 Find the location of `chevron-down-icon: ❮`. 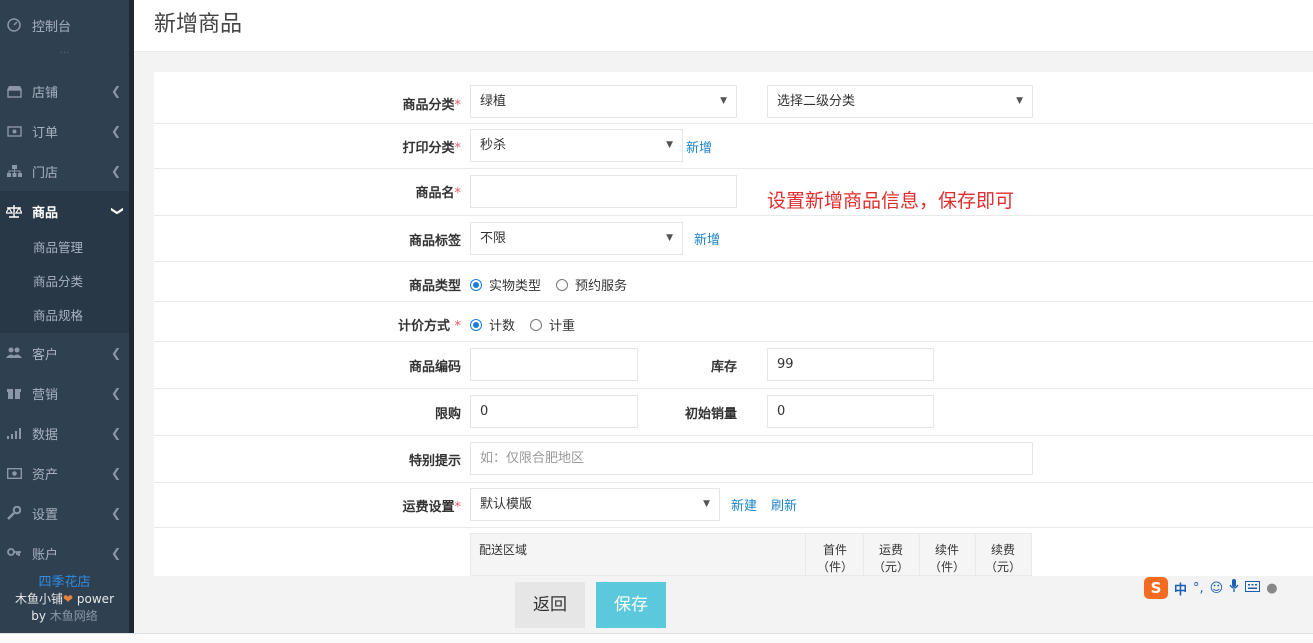

chevron-down-icon: ❮ is located at coordinates (115, 211).